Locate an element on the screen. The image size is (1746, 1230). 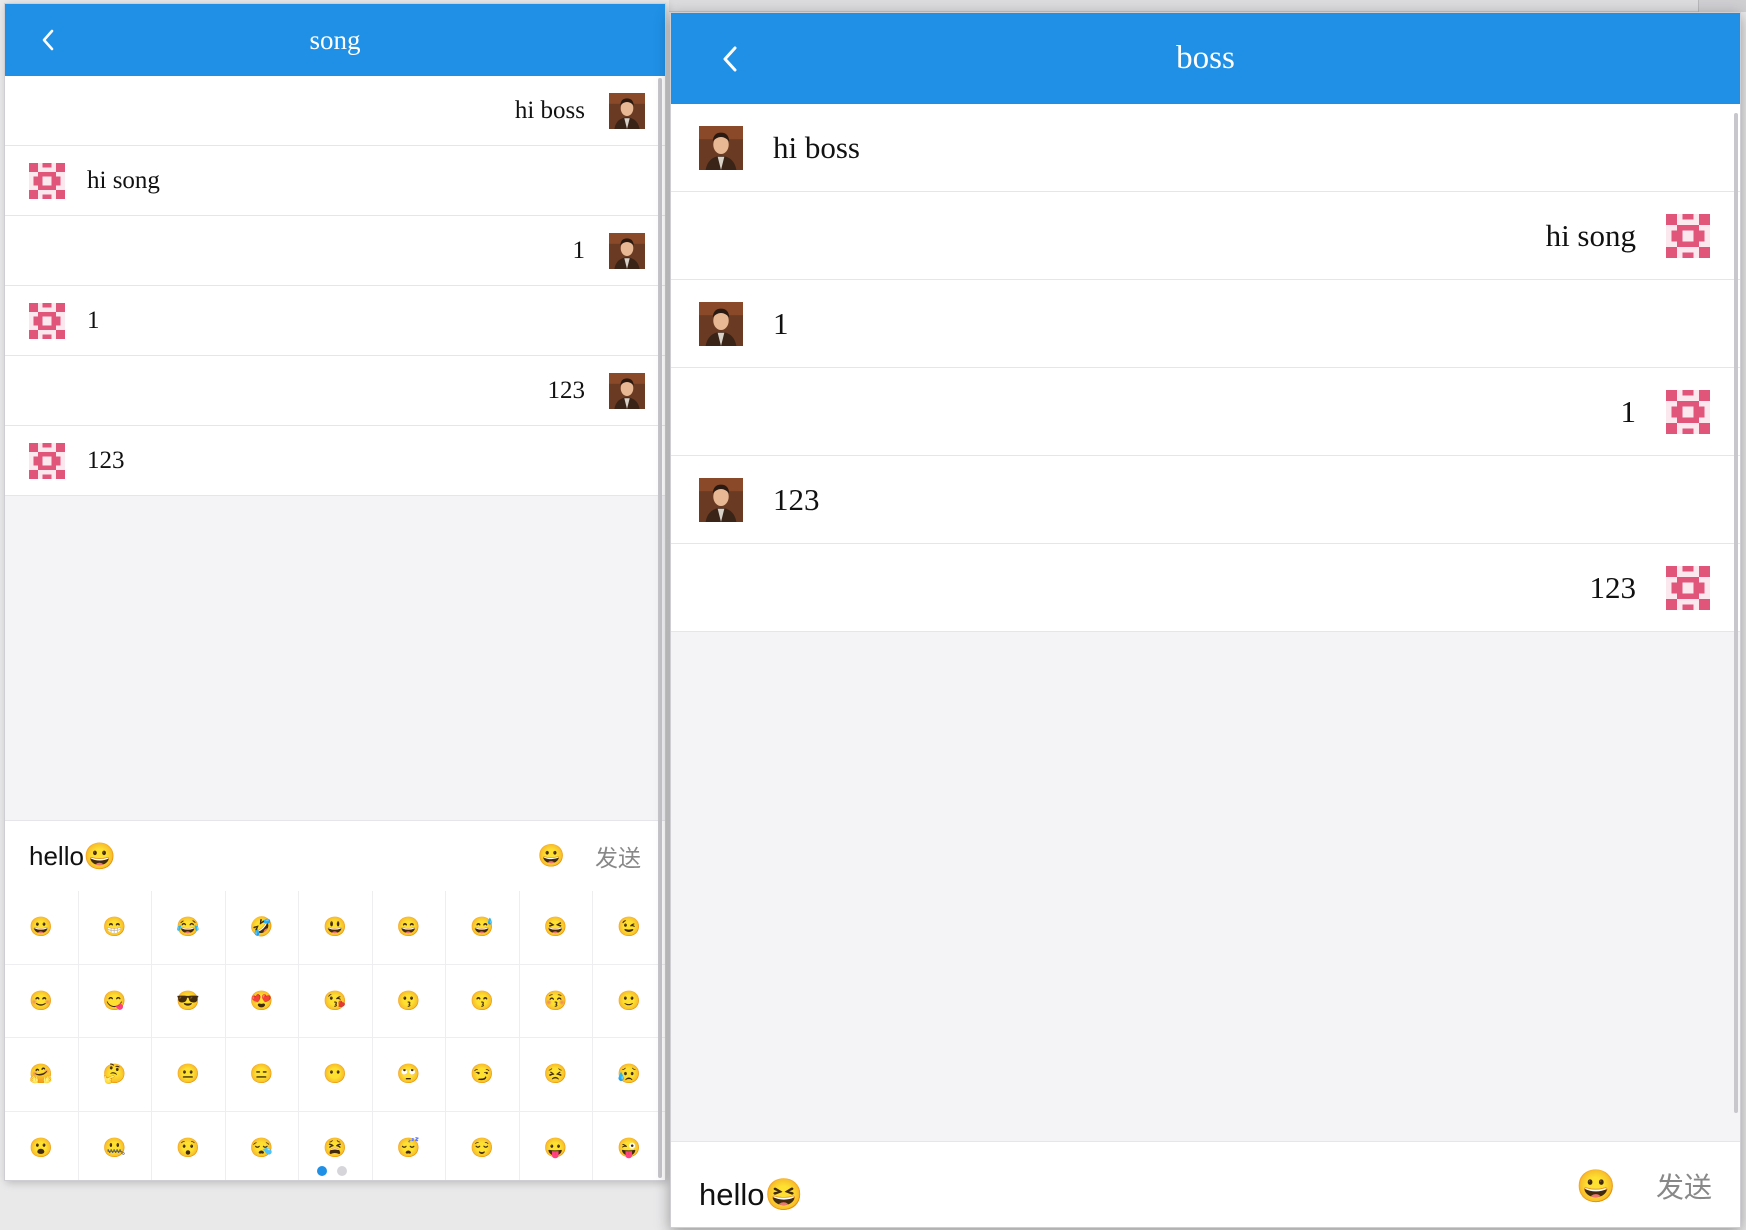
emoji-cell: 😄 is located at coordinates (409, 928).